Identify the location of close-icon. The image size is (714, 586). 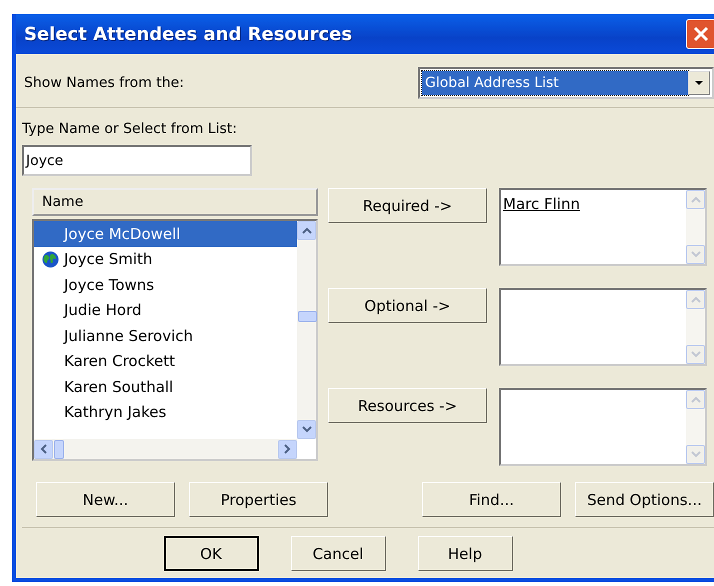
(701, 34).